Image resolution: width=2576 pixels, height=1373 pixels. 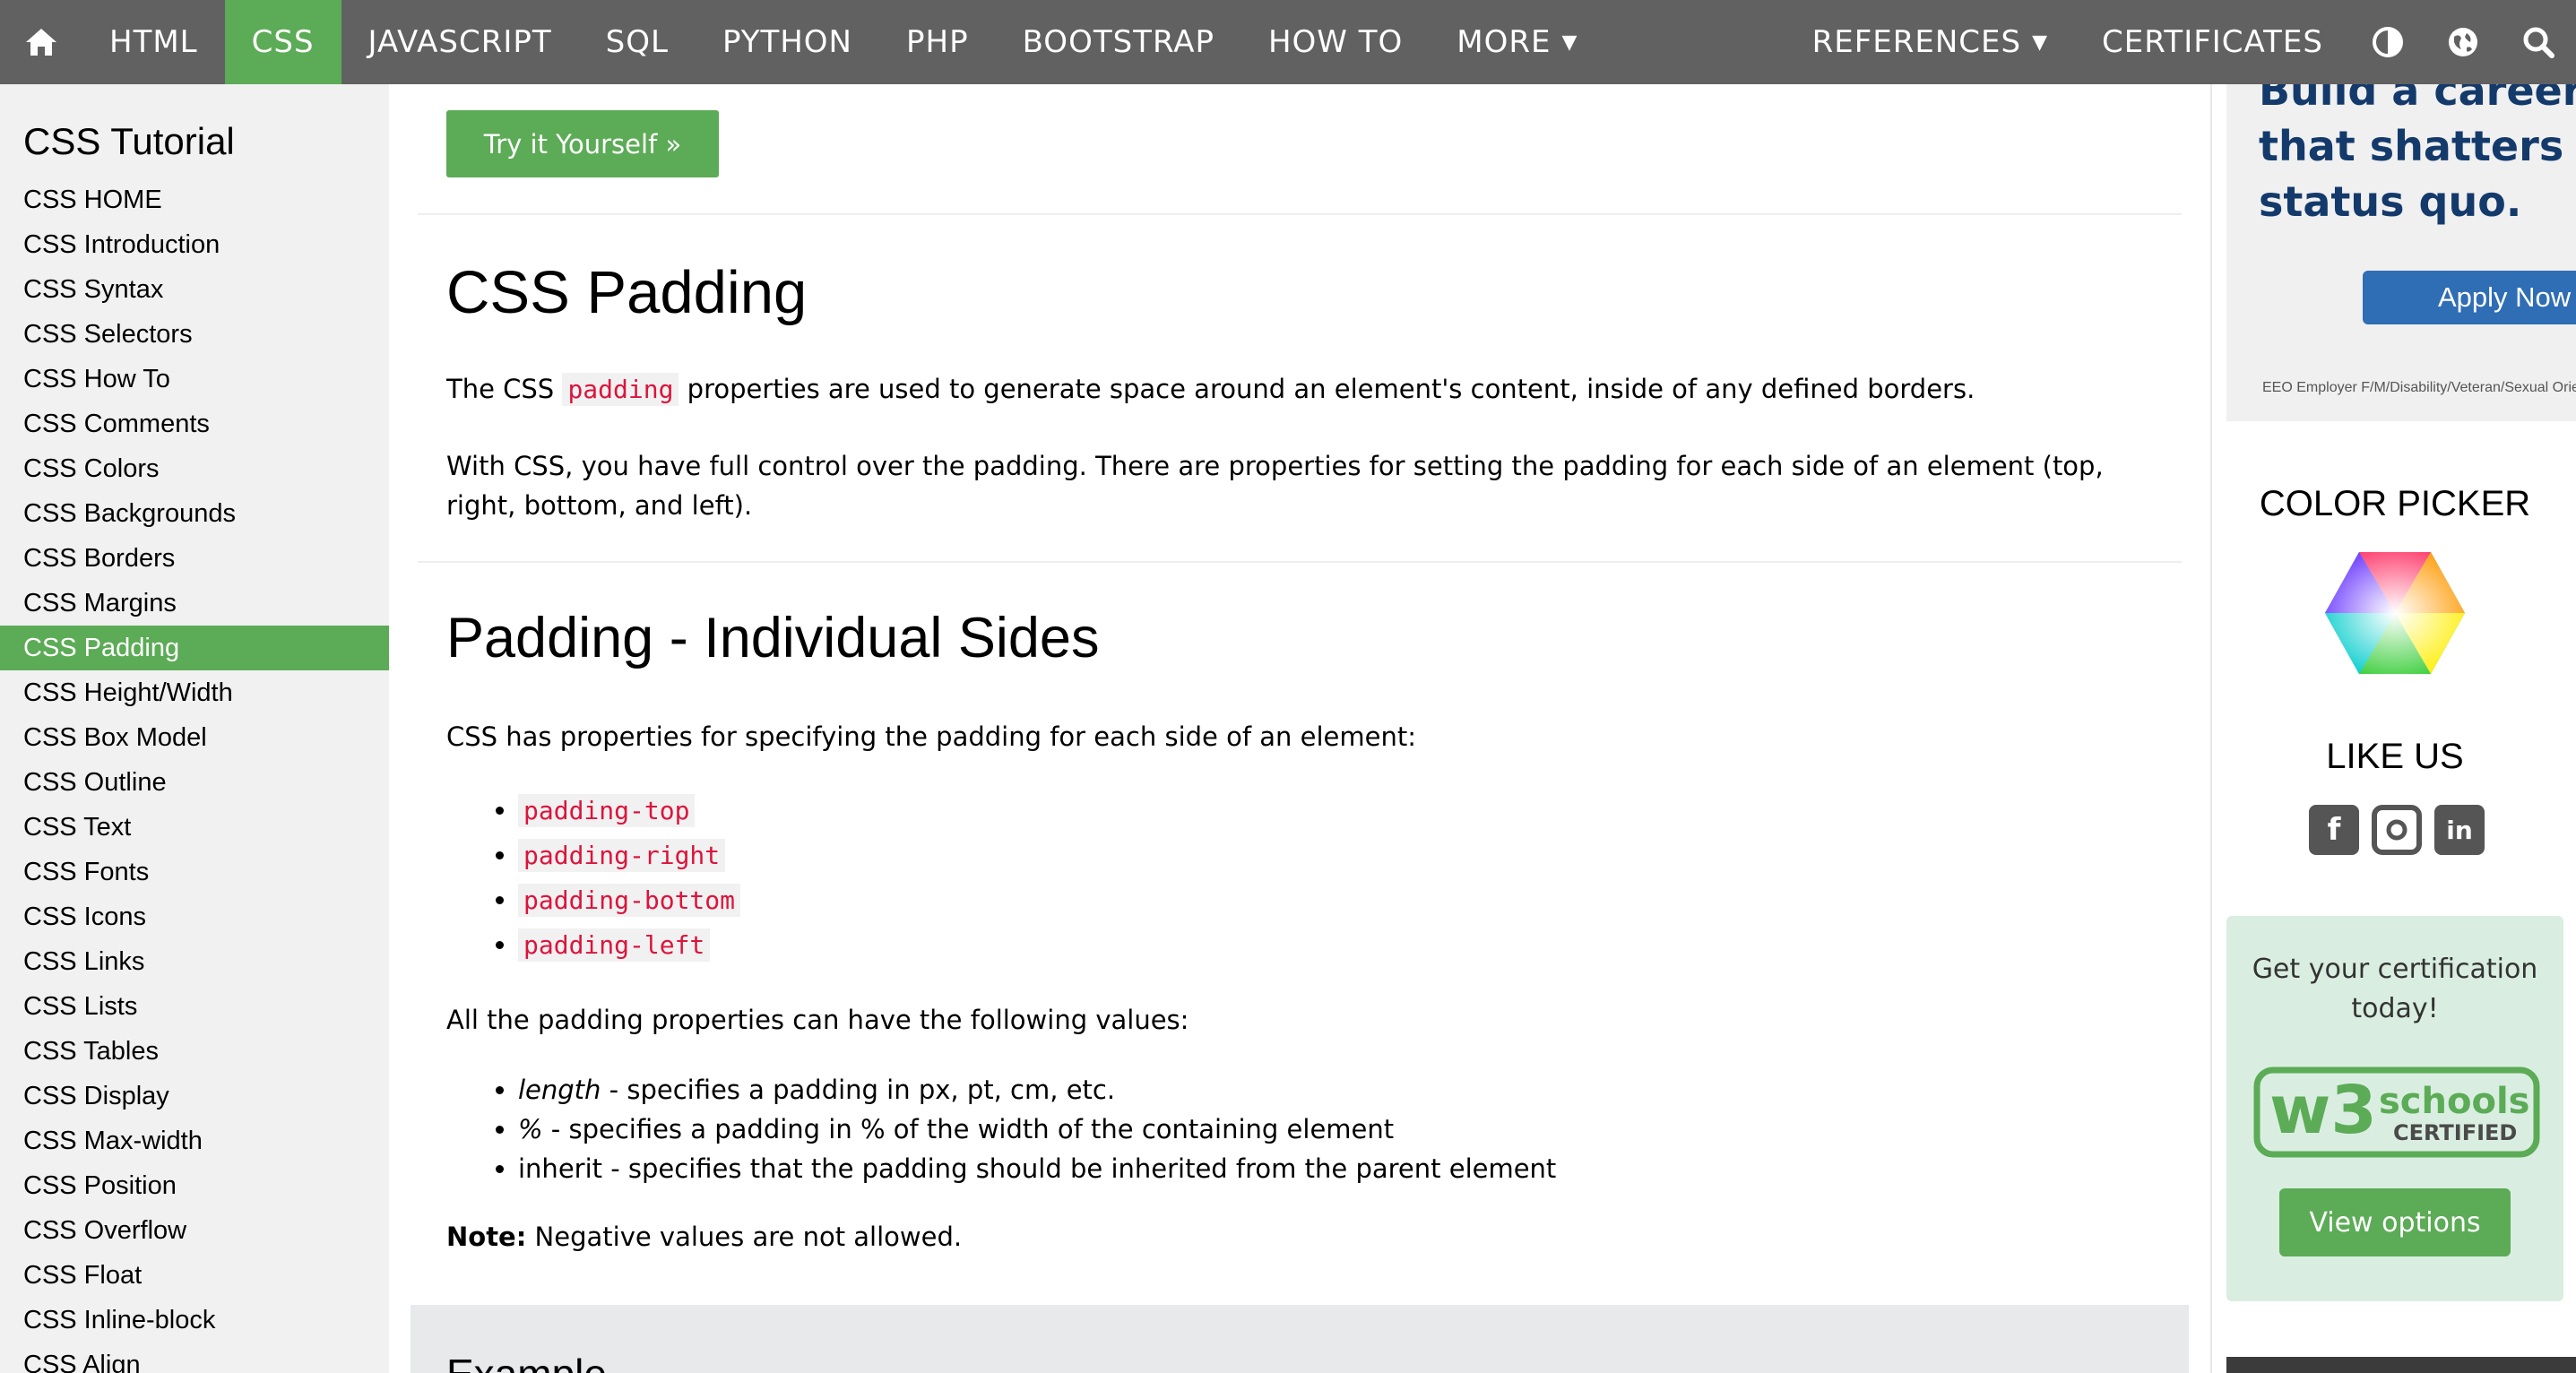 I want to click on nav-how-to: HOW TO, so click(x=1335, y=42).